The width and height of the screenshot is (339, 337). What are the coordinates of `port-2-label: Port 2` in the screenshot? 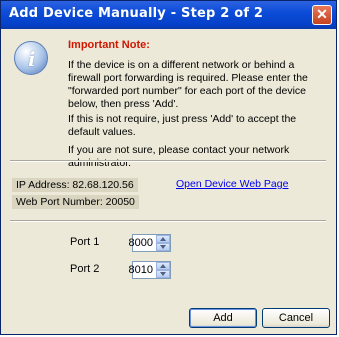 It's located at (85, 269).